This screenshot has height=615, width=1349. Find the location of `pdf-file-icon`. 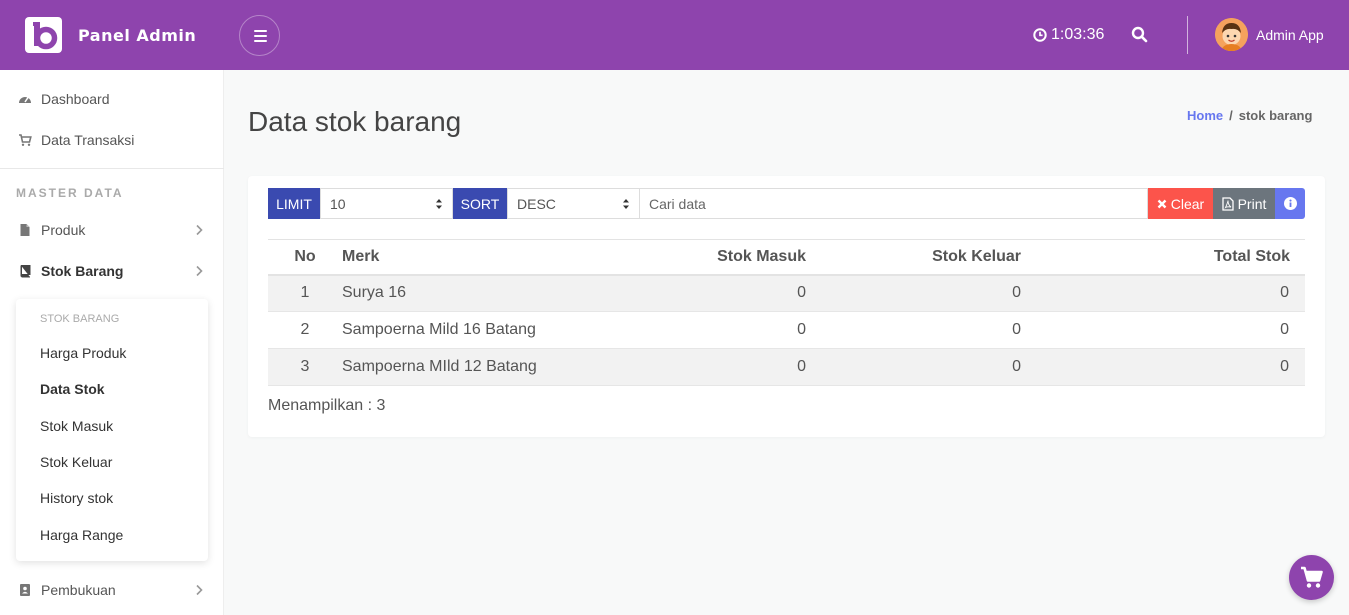

pdf-file-icon is located at coordinates (1227, 203).